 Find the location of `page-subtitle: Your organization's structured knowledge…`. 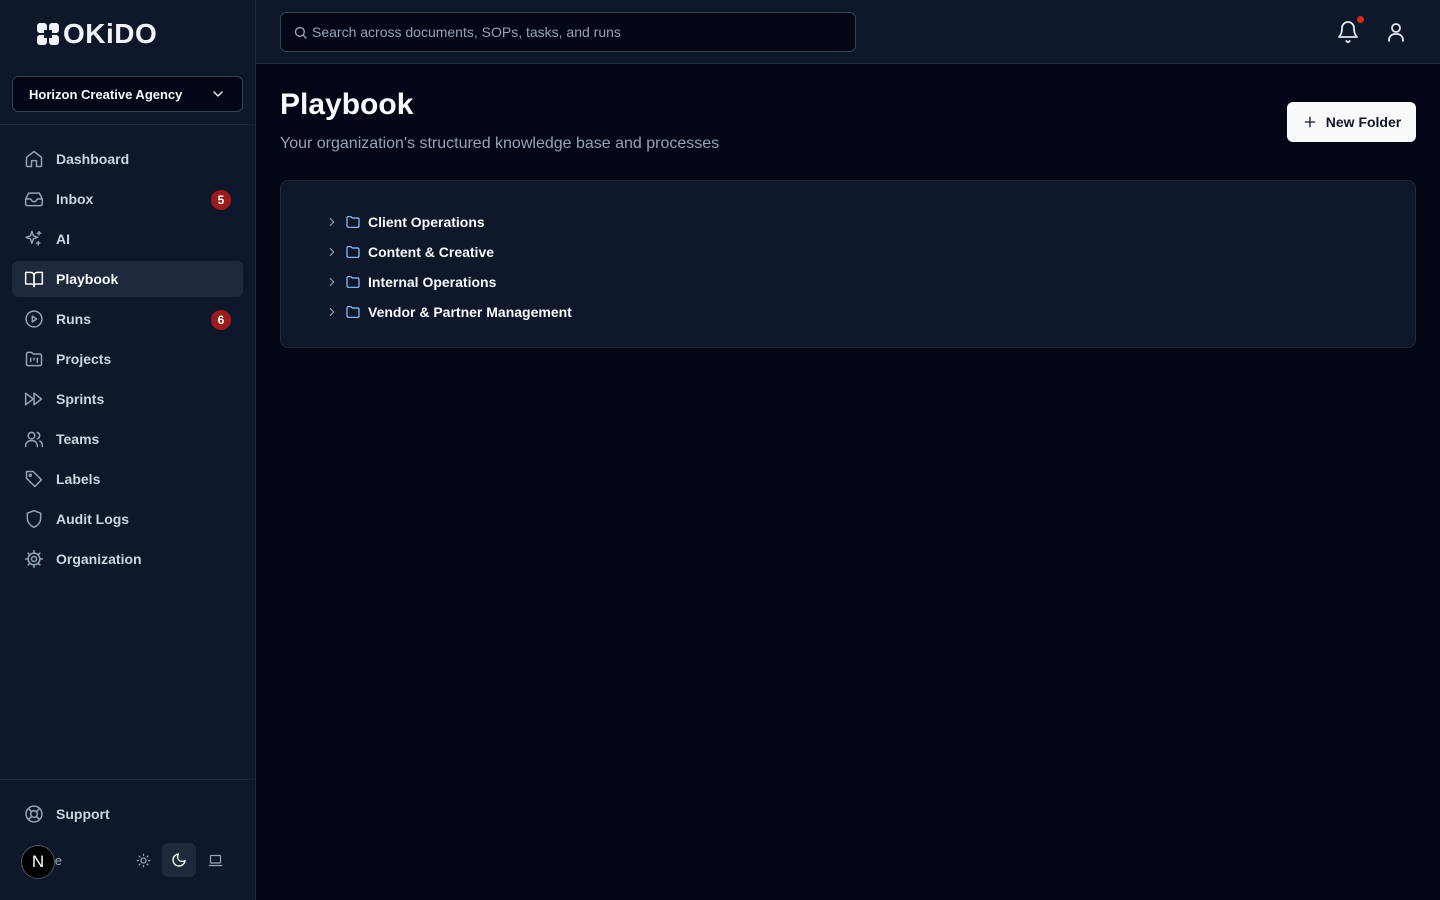

page-subtitle: Your organization's structured knowledge… is located at coordinates (500, 143).